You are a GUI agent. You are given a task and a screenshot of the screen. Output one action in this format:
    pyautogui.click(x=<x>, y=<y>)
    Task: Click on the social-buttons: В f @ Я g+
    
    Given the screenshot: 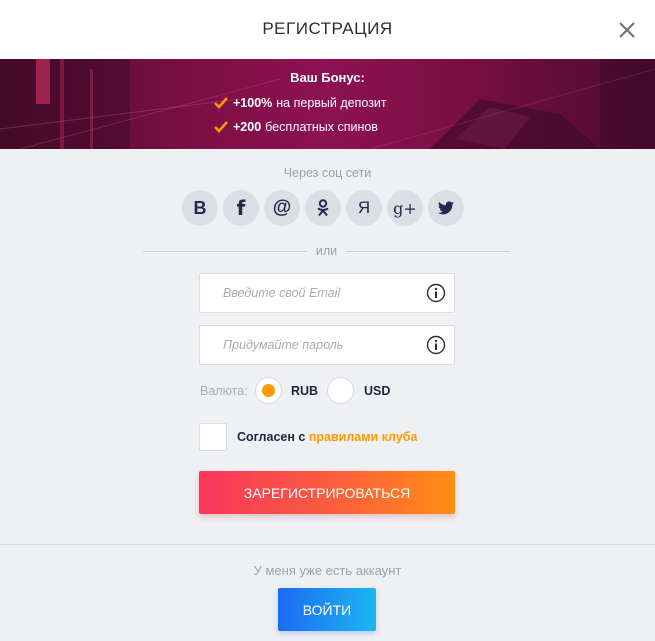 What is the action you would take?
    pyautogui.click(x=323, y=208)
    